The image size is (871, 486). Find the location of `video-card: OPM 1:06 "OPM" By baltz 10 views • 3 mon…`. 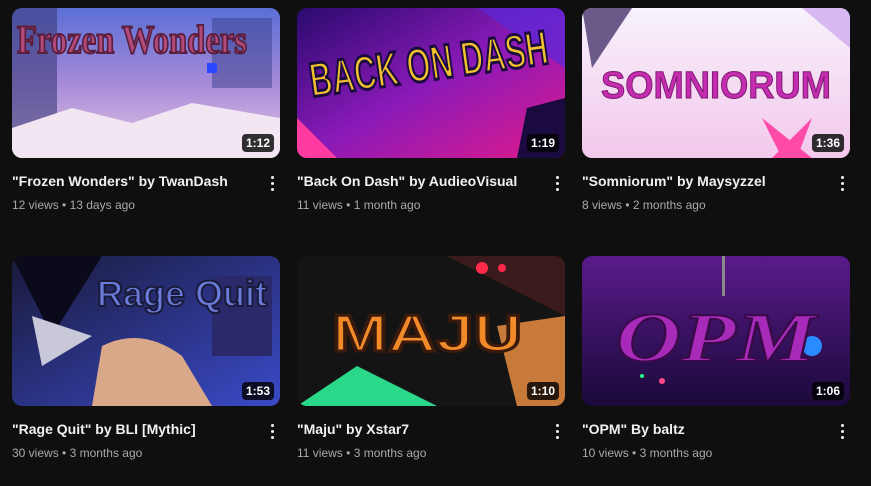

video-card: OPM 1:06 "OPM" By baltz 10 views • 3 mon… is located at coordinates (716, 371).